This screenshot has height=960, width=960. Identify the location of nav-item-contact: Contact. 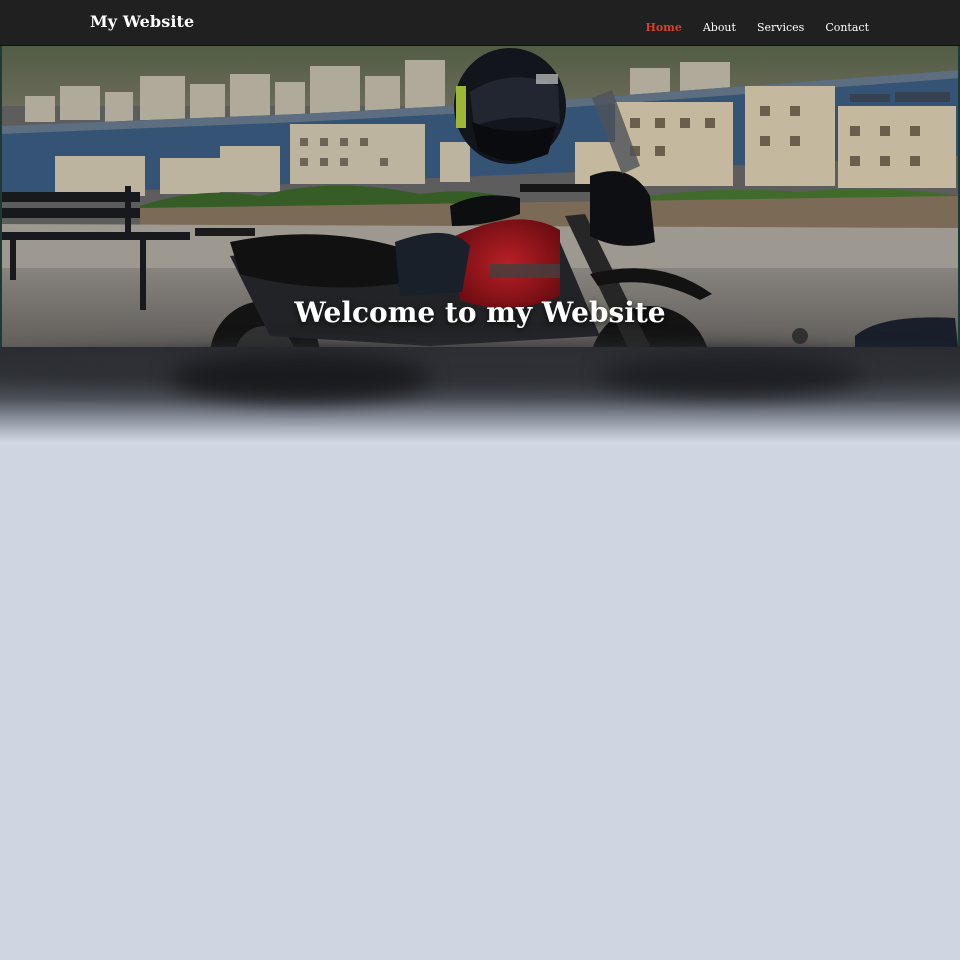
(847, 25).